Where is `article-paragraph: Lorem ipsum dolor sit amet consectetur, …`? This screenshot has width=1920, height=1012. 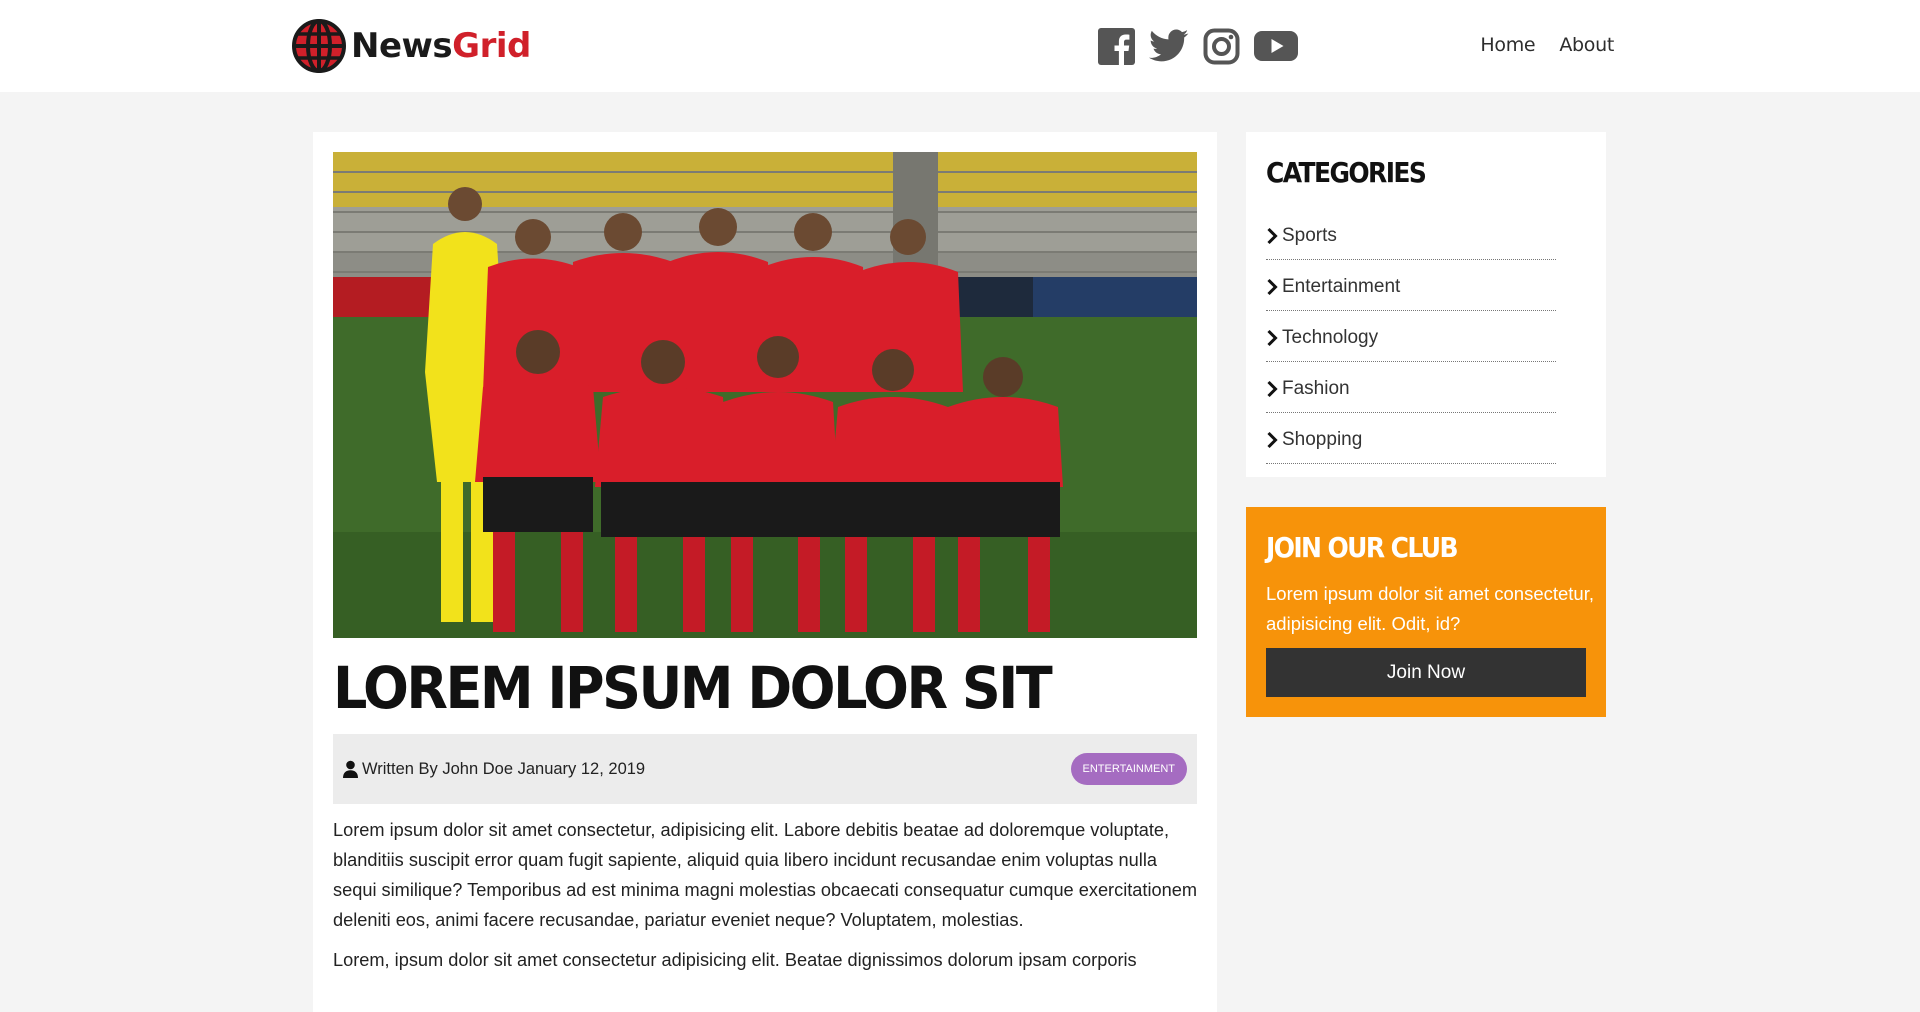 article-paragraph: Lorem ipsum dolor sit amet consectetur, … is located at coordinates (765, 875).